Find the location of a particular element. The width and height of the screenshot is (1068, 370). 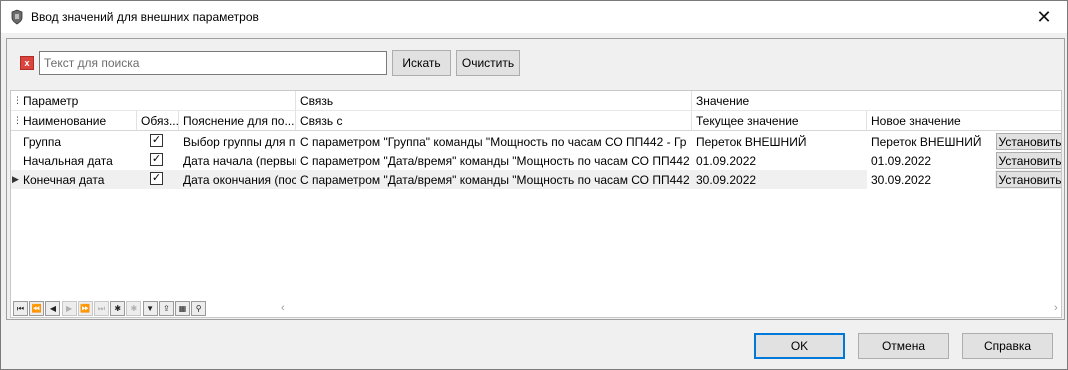

asterisk-icon: ✱ is located at coordinates (118, 308).